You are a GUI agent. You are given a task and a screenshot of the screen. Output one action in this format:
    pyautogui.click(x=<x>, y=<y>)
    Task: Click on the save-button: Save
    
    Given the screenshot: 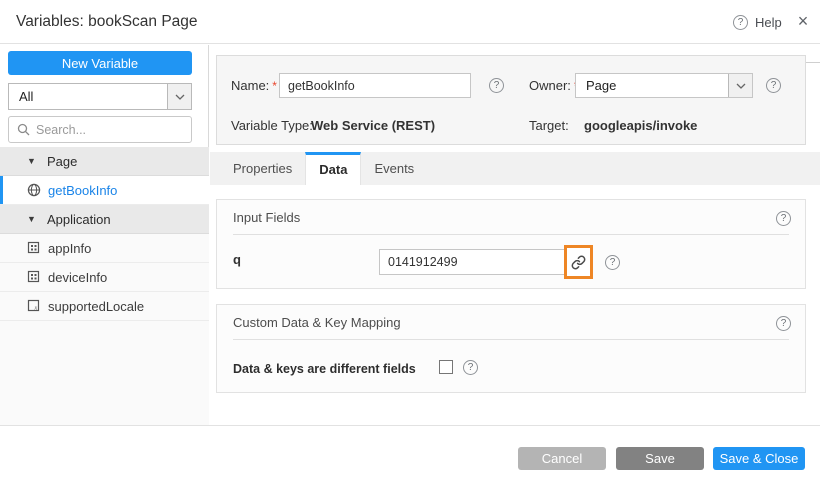 What is the action you would take?
    pyautogui.click(x=660, y=458)
    